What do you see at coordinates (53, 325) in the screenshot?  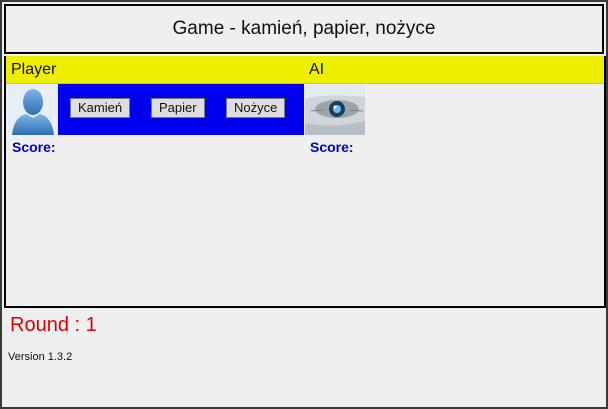 I see `round-indicator: Round : 1` at bounding box center [53, 325].